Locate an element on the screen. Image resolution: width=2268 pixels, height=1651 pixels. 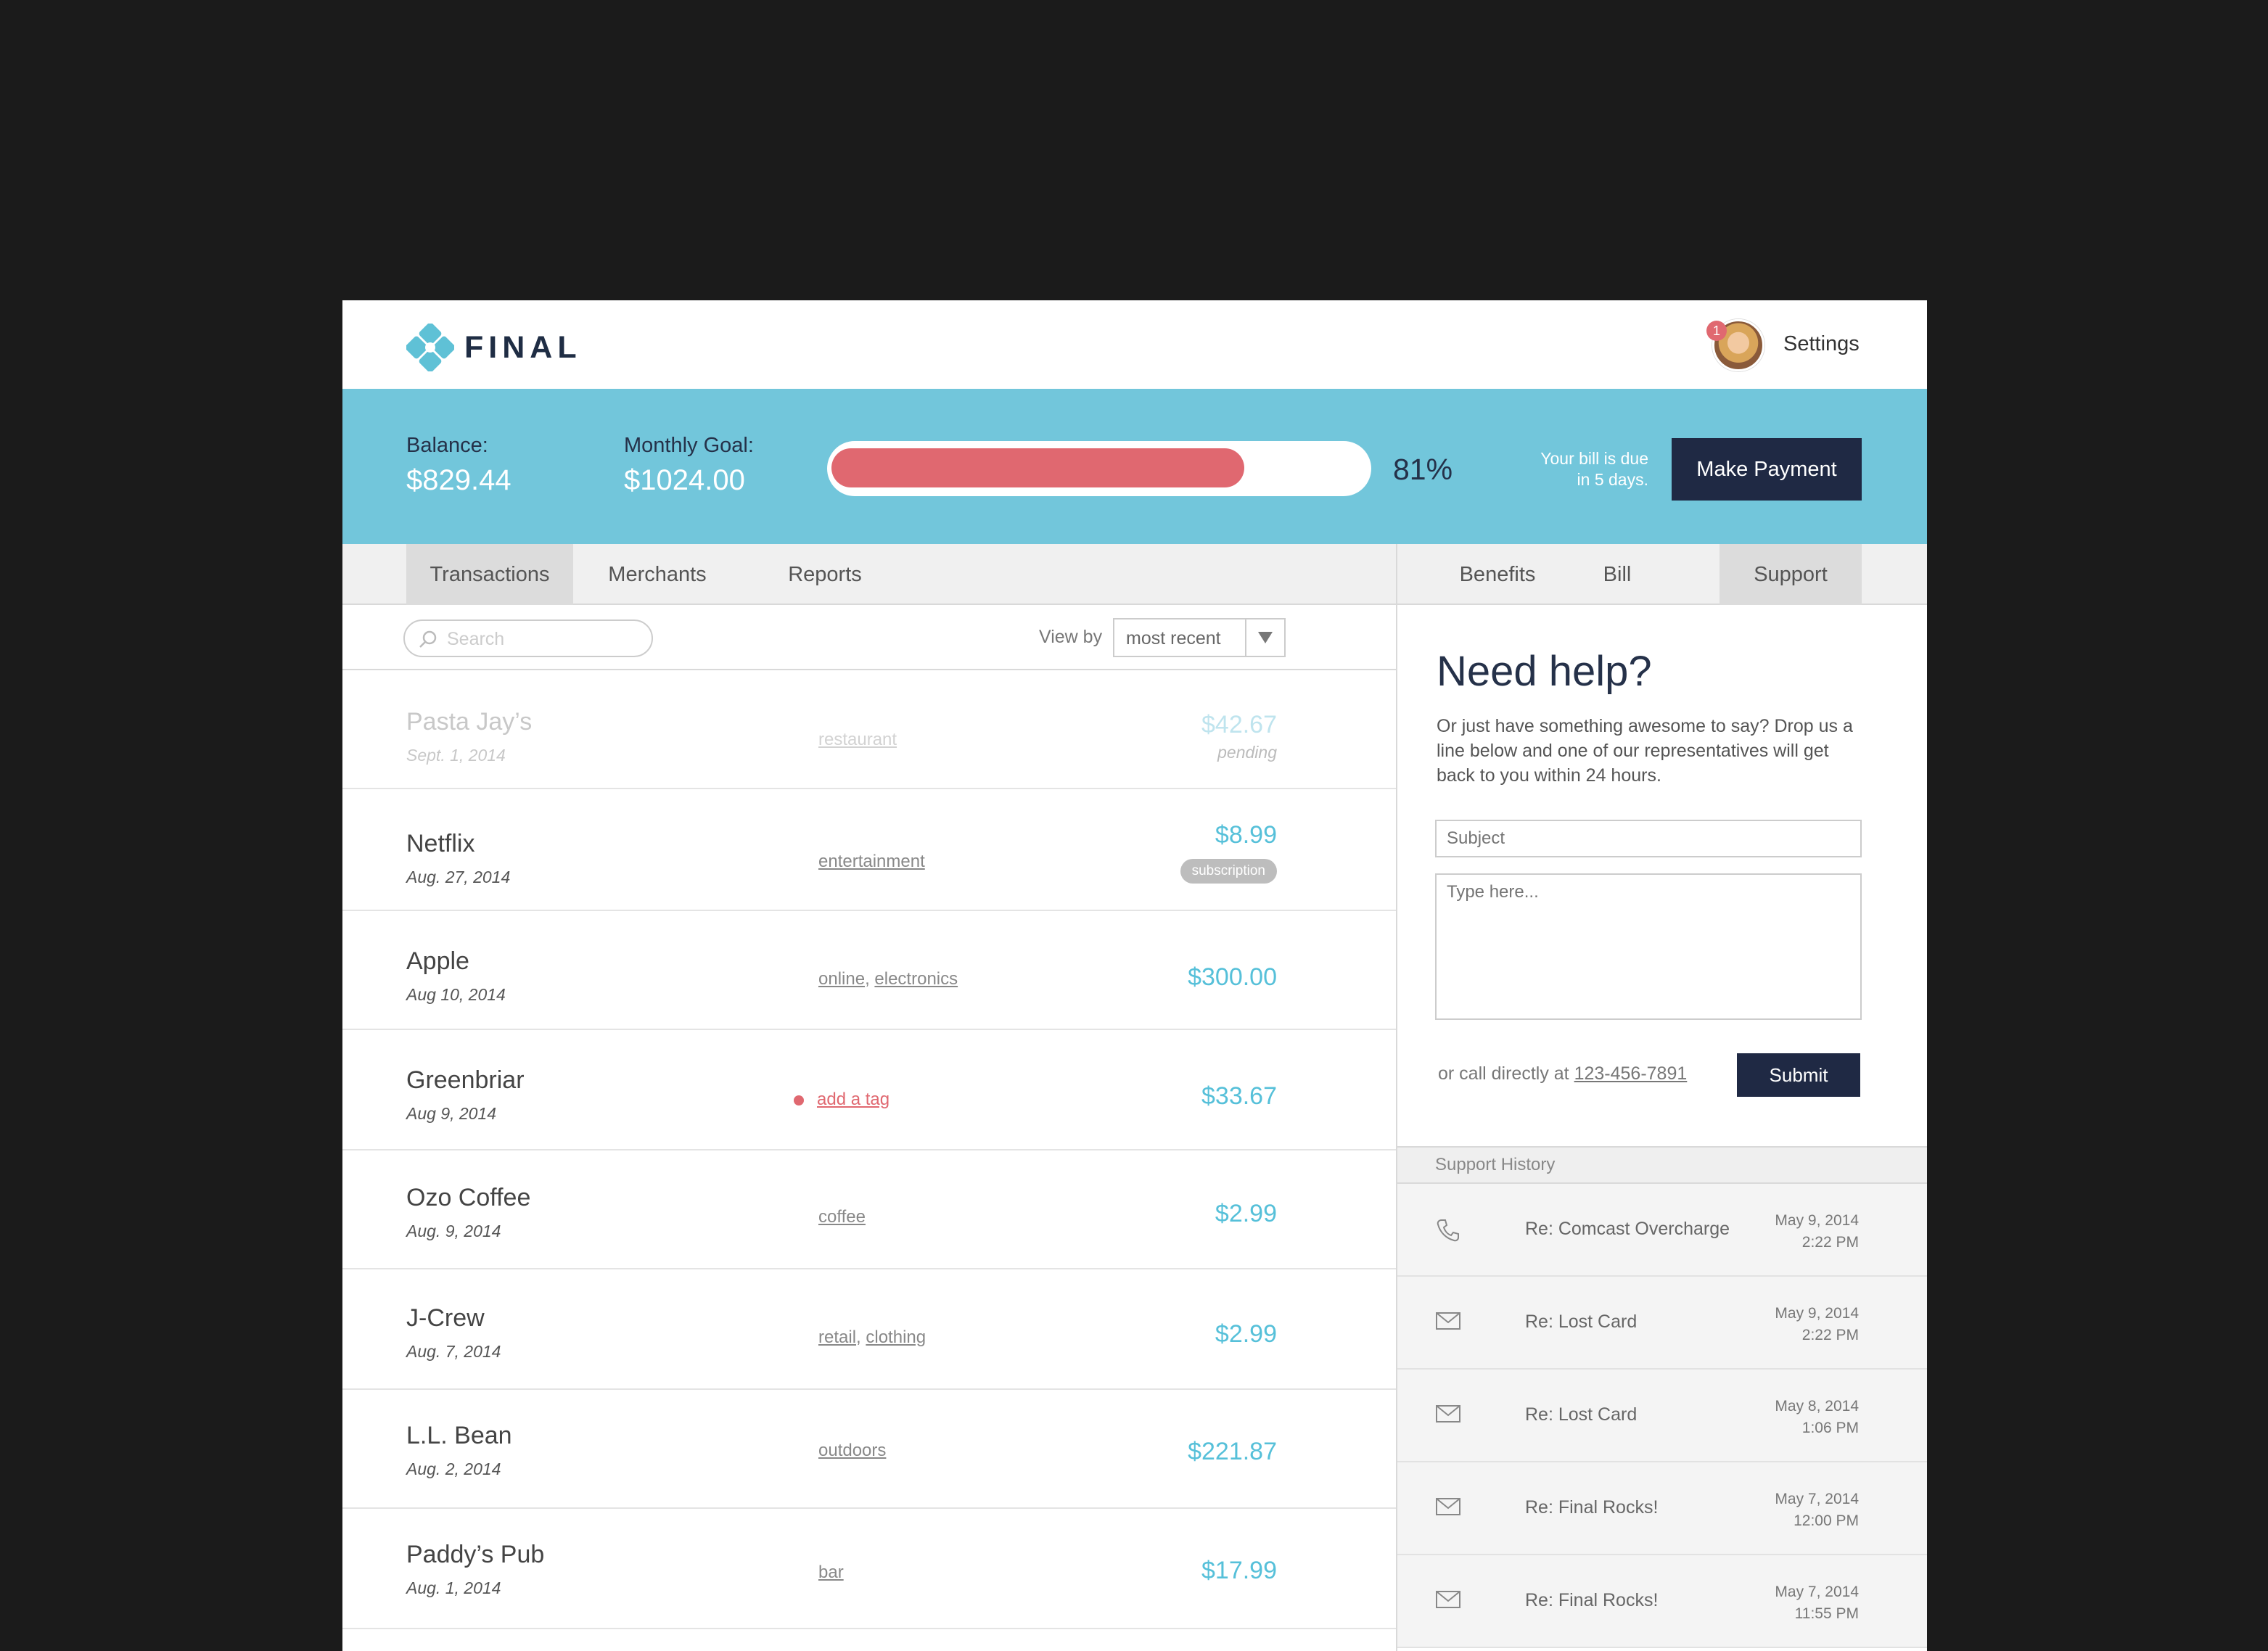
settings-link: Settings is located at coordinates (1822, 344).